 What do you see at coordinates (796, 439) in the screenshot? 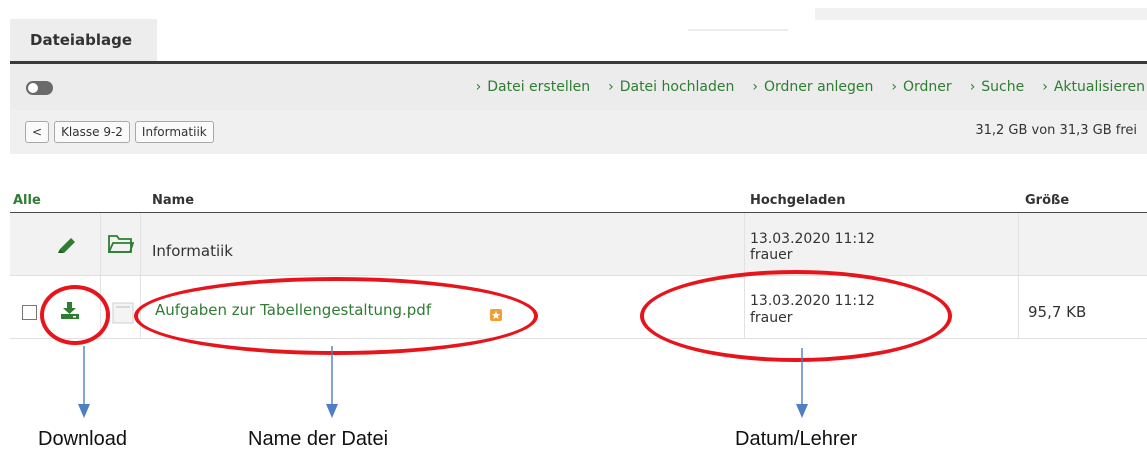
I see `annotation-label-date-teacher: Datum/Lehrer` at bounding box center [796, 439].